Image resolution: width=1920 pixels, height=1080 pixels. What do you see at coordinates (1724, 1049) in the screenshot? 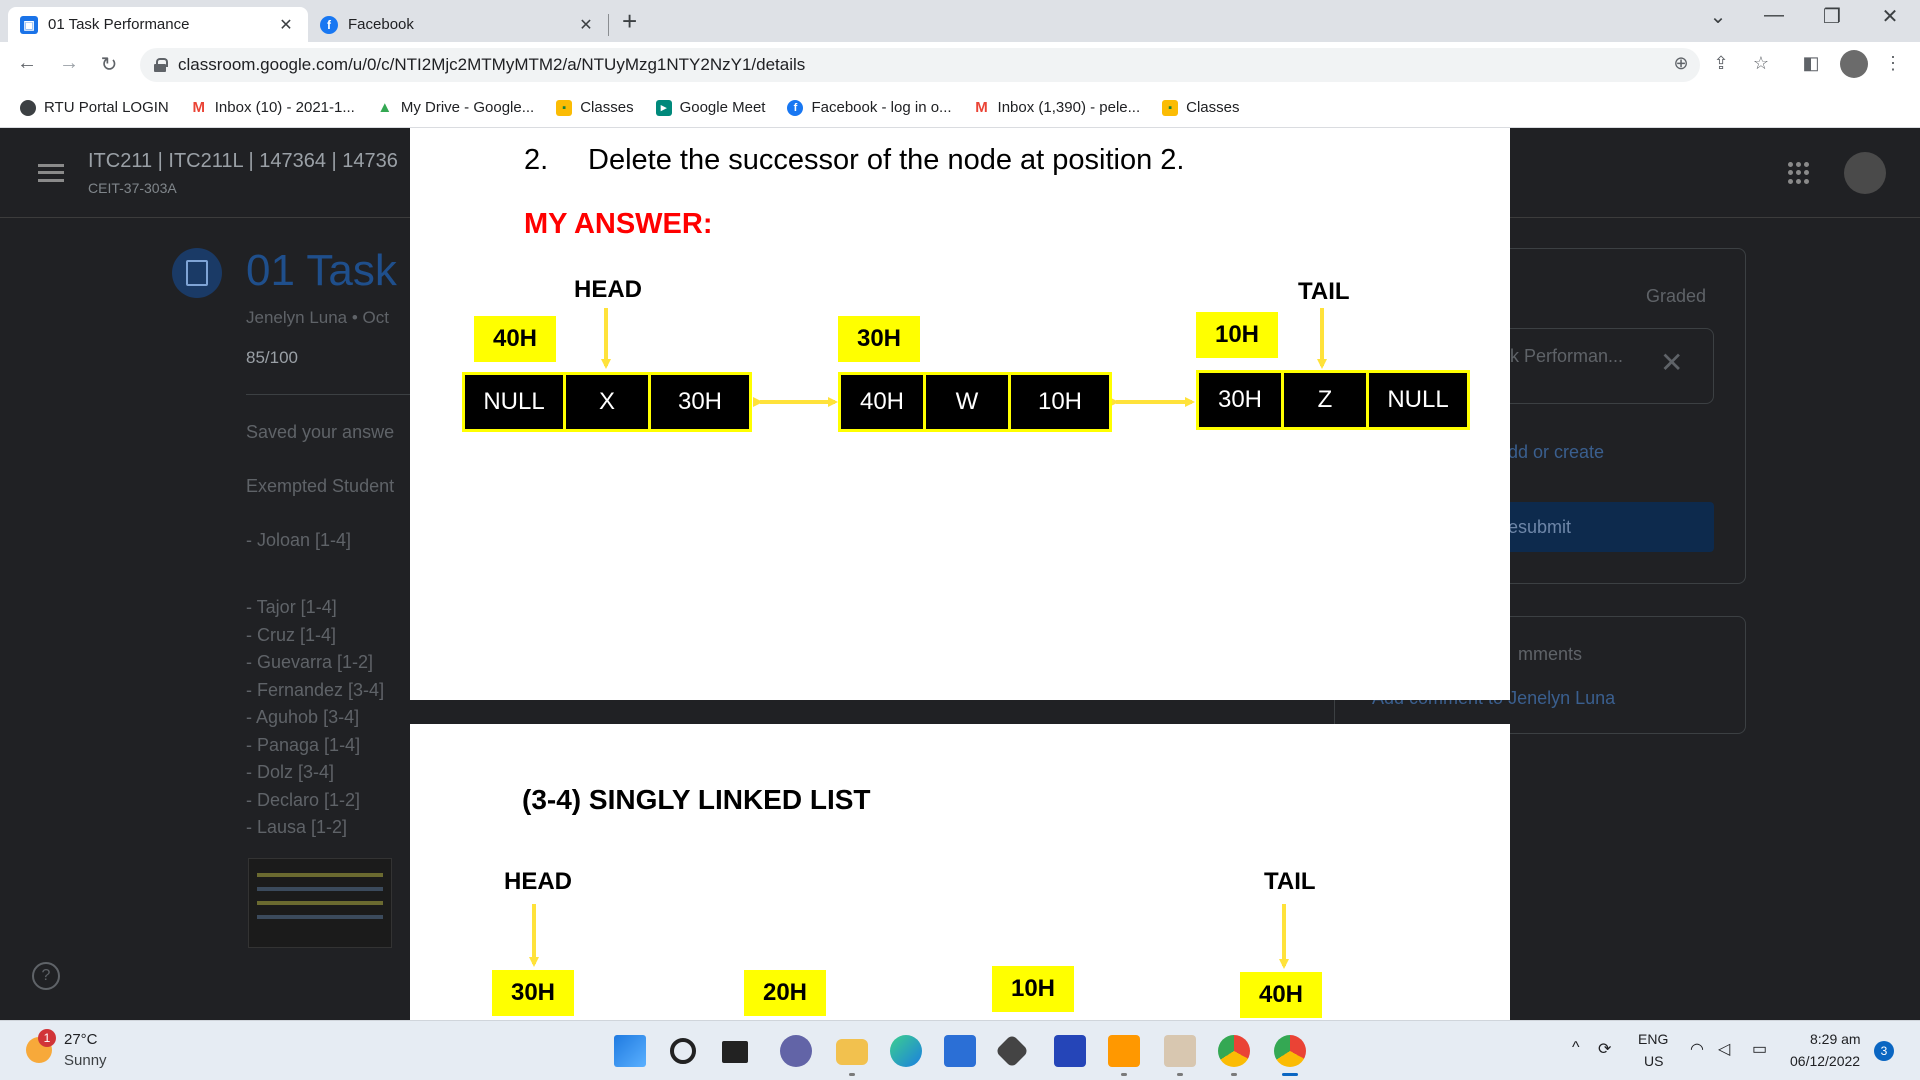
I see `volume-icon: ◁` at bounding box center [1724, 1049].